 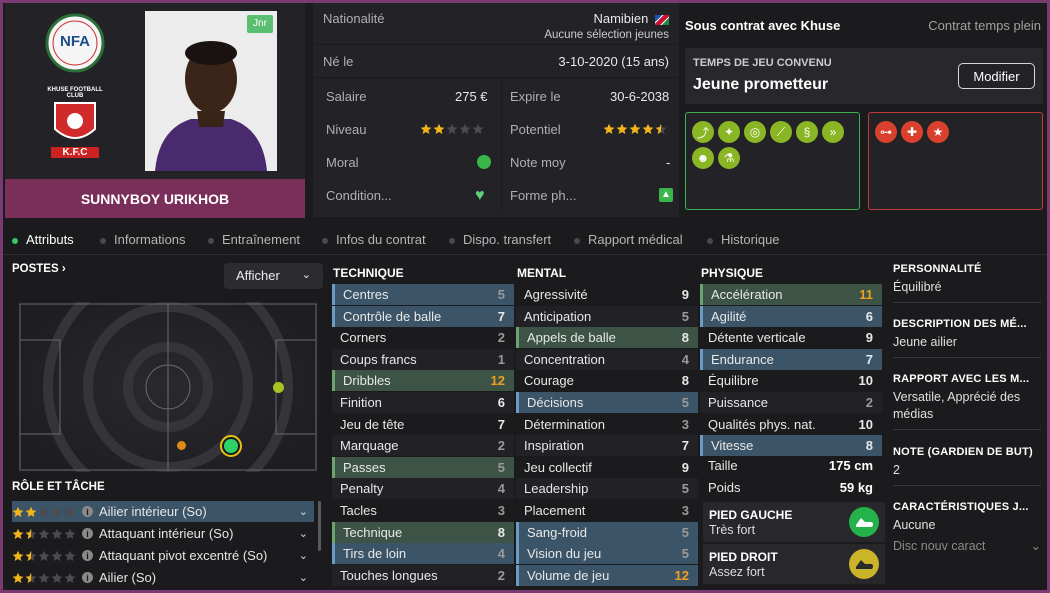 I want to click on attribute-name: Endurance, so click(x=742, y=359).